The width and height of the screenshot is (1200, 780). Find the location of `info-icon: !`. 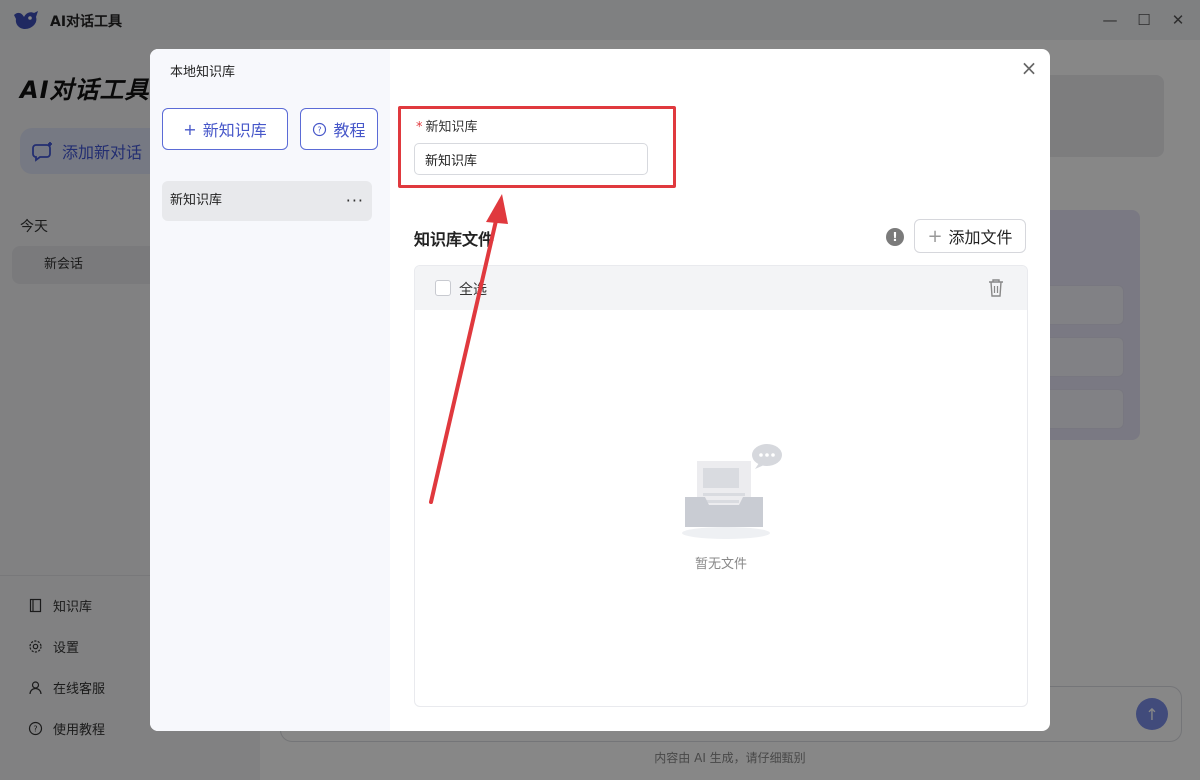

info-icon: ! is located at coordinates (895, 237).